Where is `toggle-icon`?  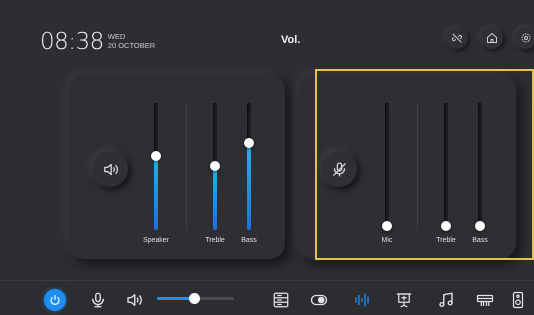
toggle-icon is located at coordinates (319, 300).